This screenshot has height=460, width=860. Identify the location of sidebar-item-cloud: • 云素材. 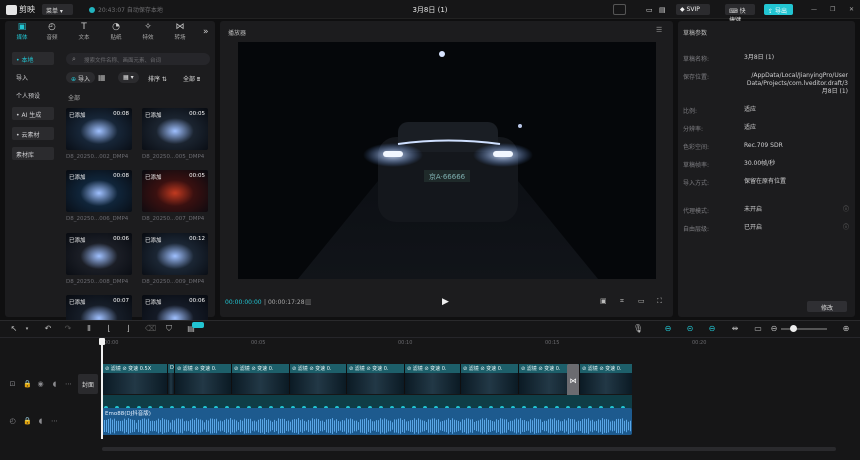
(33, 133).